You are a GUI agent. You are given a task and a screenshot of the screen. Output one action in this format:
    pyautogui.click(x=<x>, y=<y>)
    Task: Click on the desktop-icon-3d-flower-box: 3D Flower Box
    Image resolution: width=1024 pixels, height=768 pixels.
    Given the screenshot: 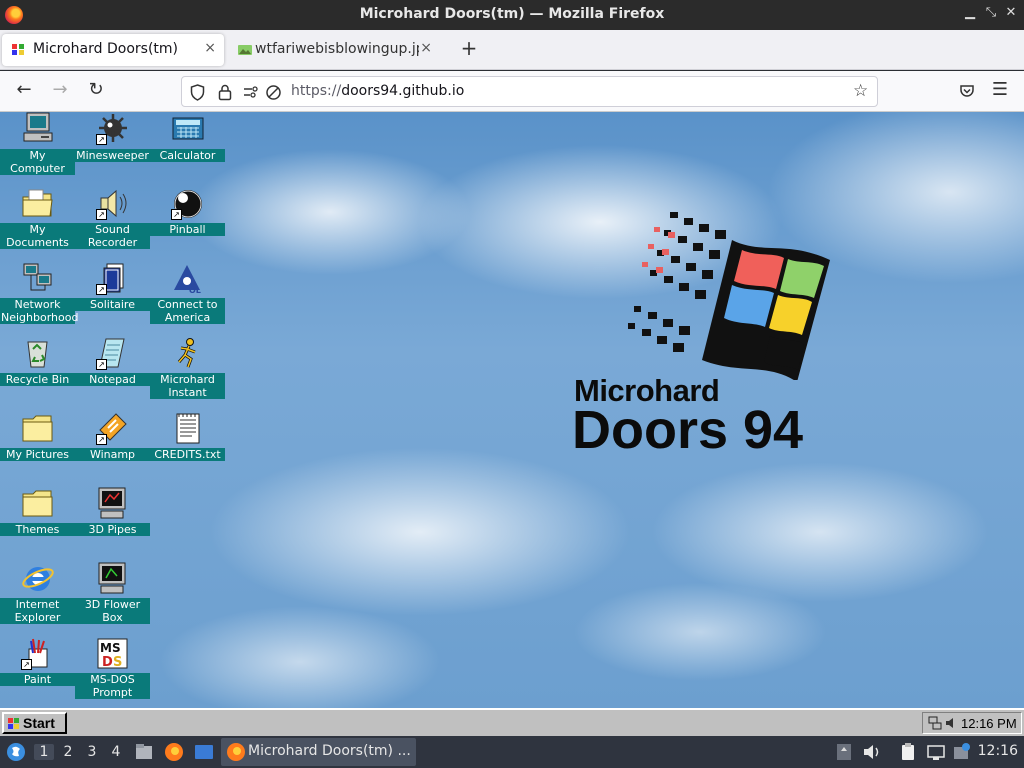 What is the action you would take?
    pyautogui.click(x=112, y=598)
    